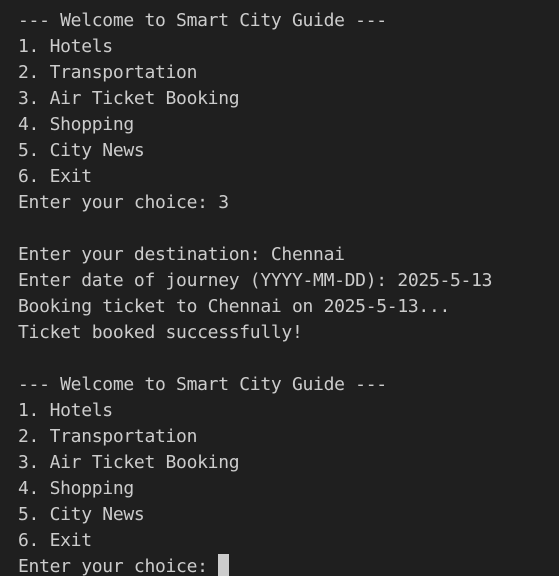 The height and width of the screenshot is (576, 559). I want to click on terminal-line: Ticket booked successfully!, so click(160, 332).